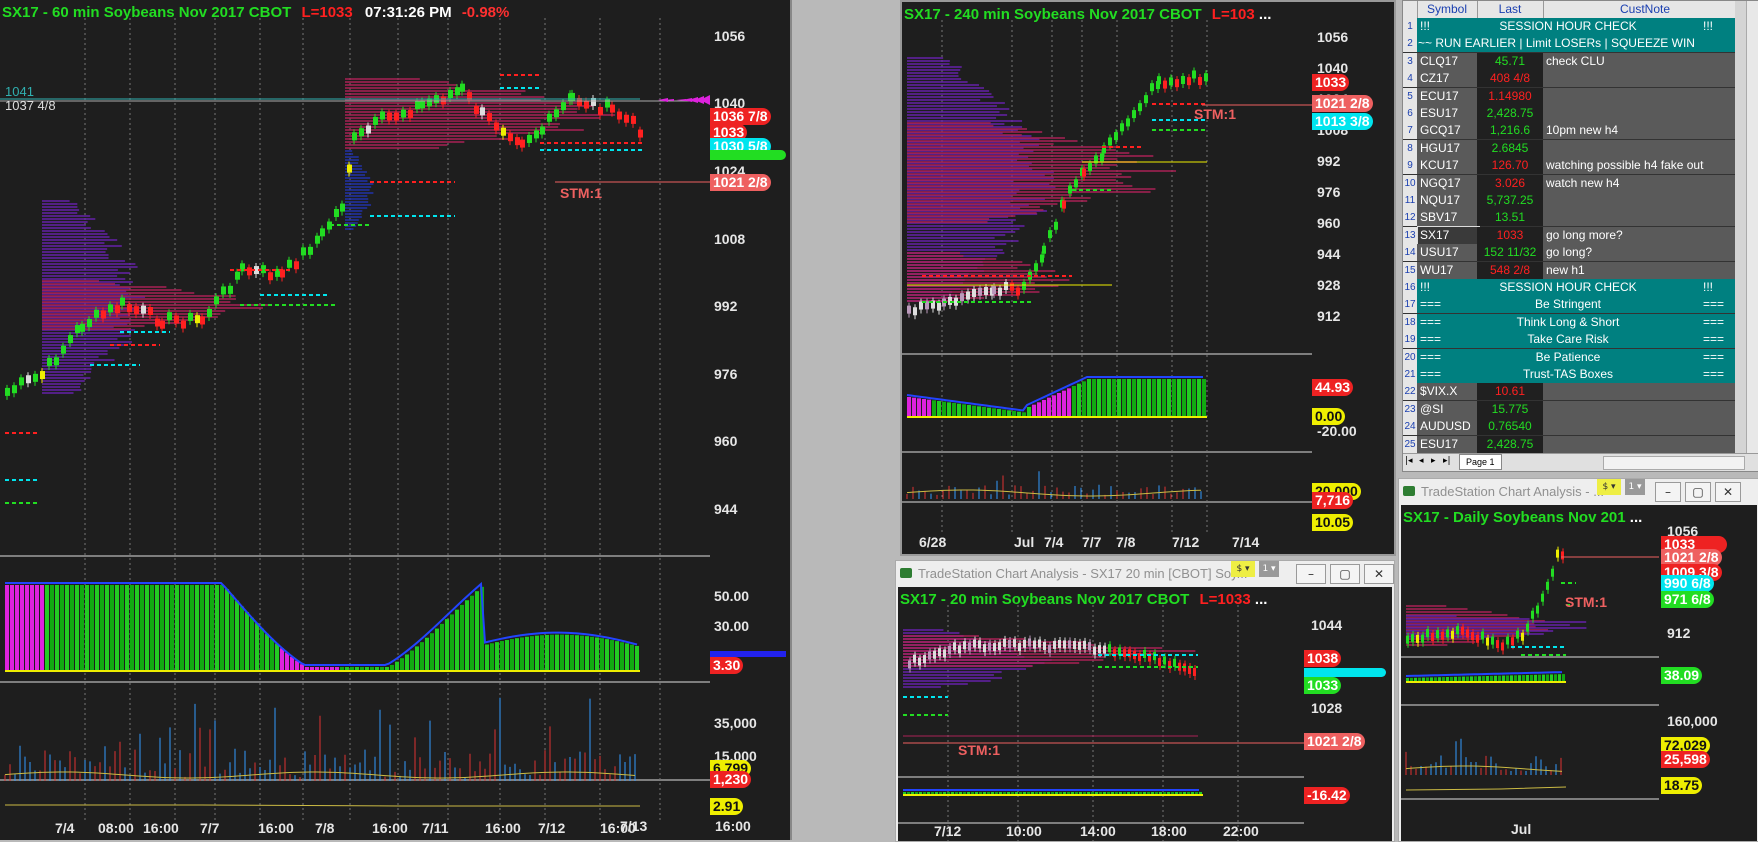 Image resolution: width=1758 pixels, height=842 pixels. I want to click on chart-240min-plot, so click(1107, 267).